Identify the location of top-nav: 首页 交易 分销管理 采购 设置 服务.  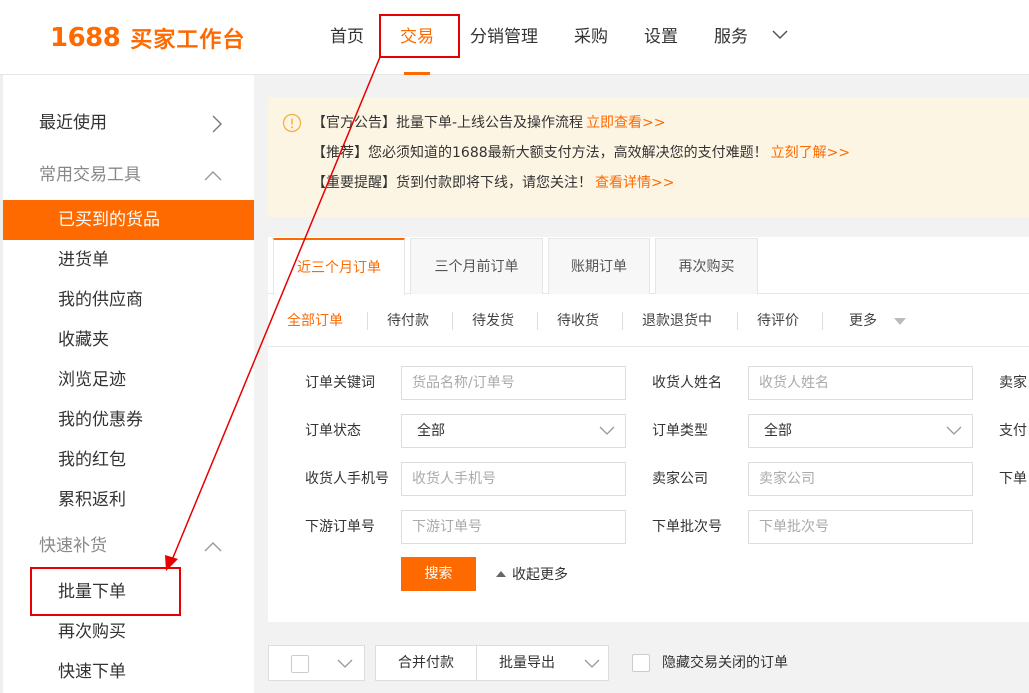
(559, 37).